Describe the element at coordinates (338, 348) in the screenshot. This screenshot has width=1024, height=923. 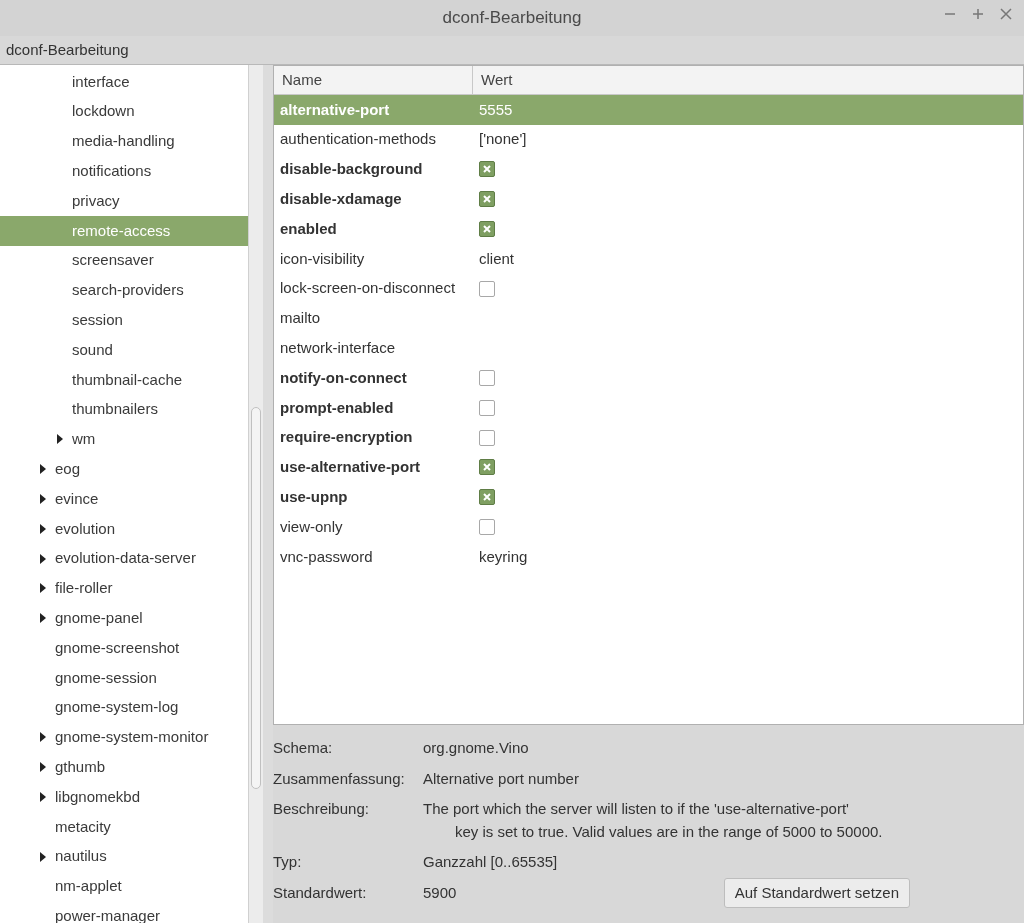
I see `key-name: network-interface` at that location.